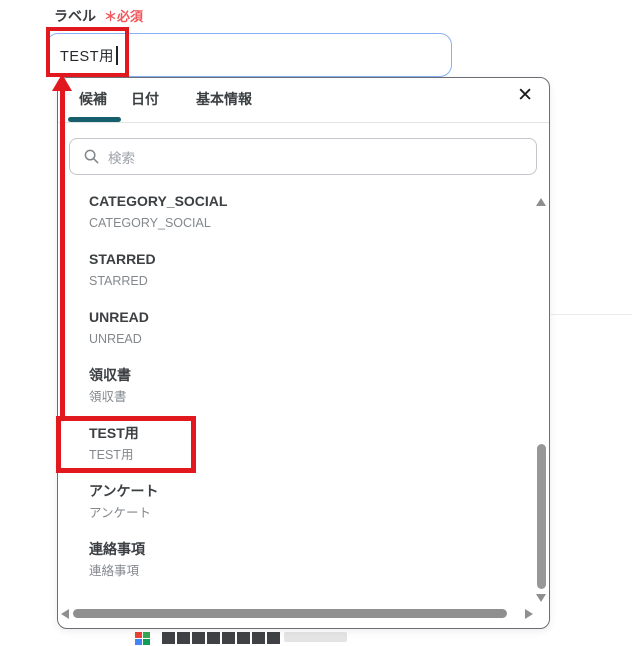  Describe the element at coordinates (119, 317) in the screenshot. I see `item-title: UNREAD` at that location.